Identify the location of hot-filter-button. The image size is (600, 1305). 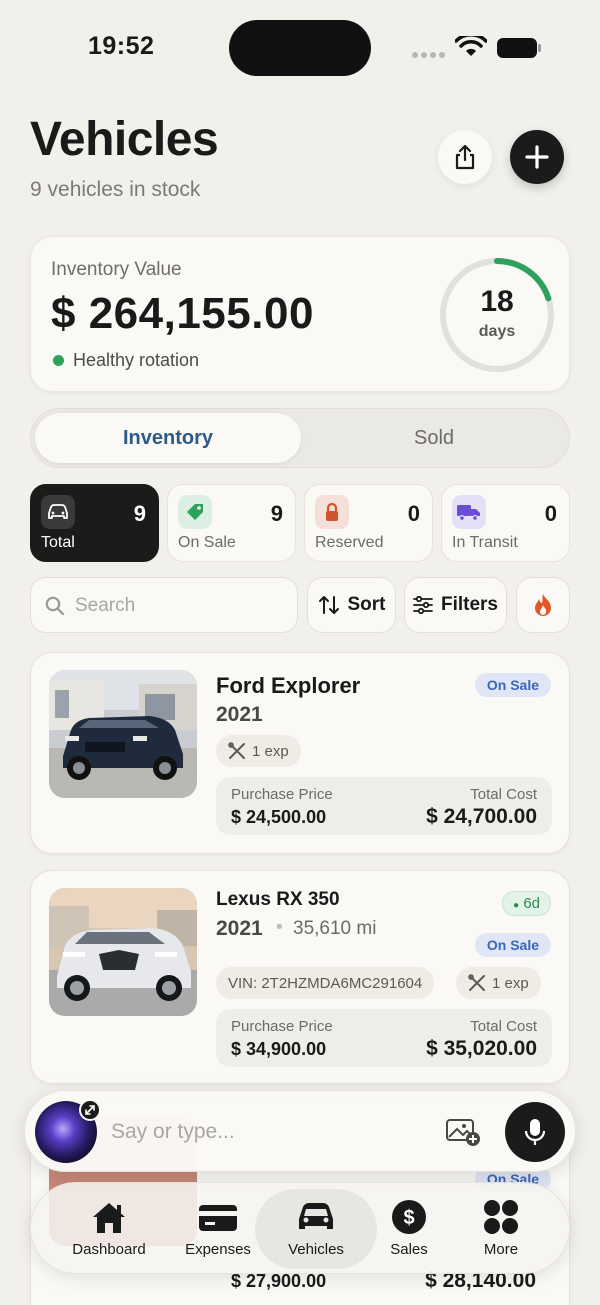
(543, 605).